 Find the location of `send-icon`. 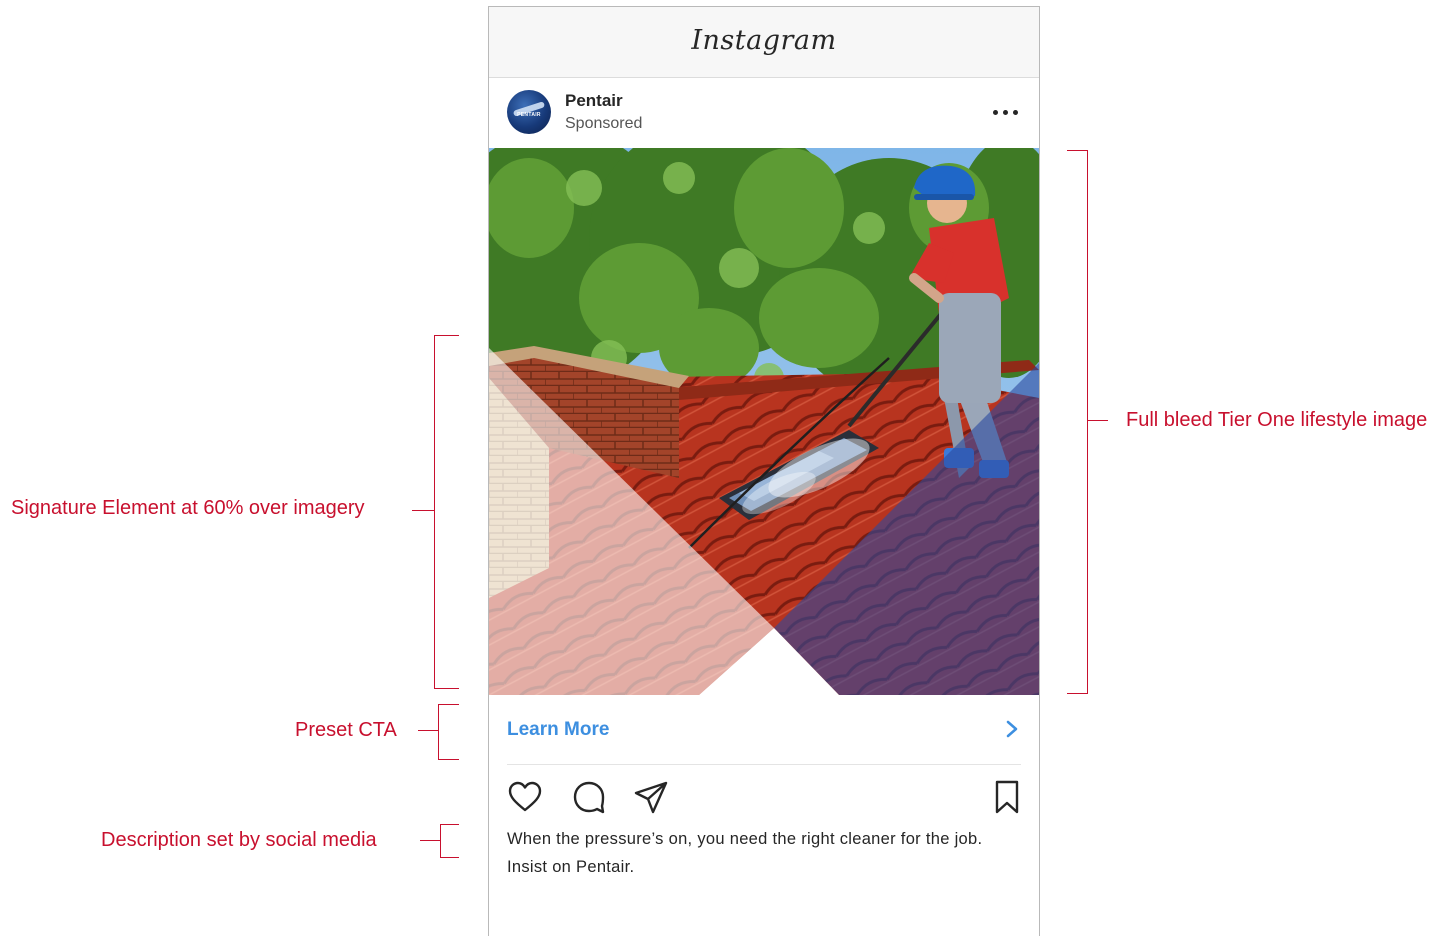

send-icon is located at coordinates (651, 797).